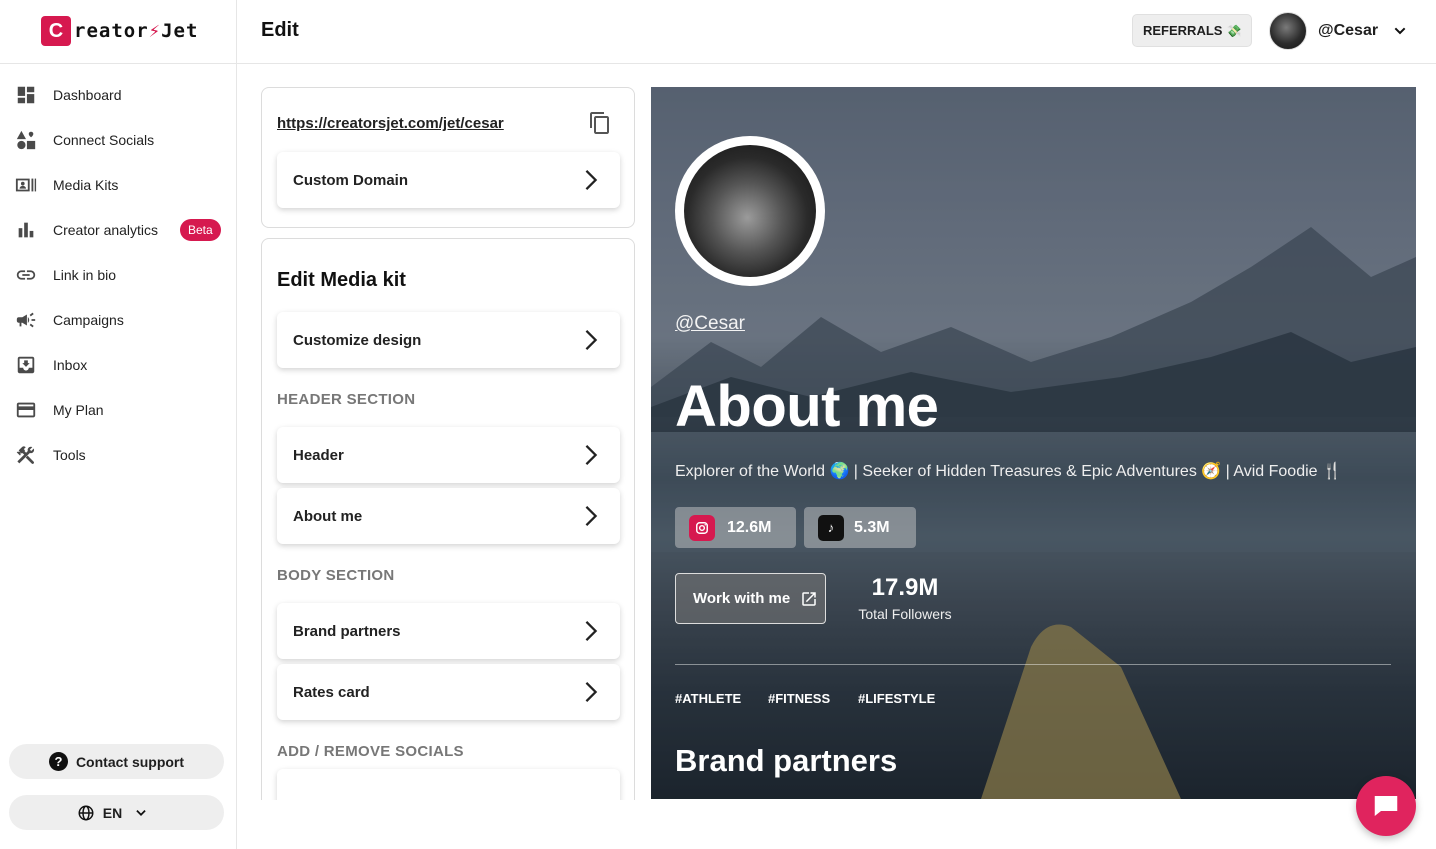 The image size is (1436, 849). What do you see at coordinates (905, 614) in the screenshot?
I see `total-followers-label: Total Followers` at bounding box center [905, 614].